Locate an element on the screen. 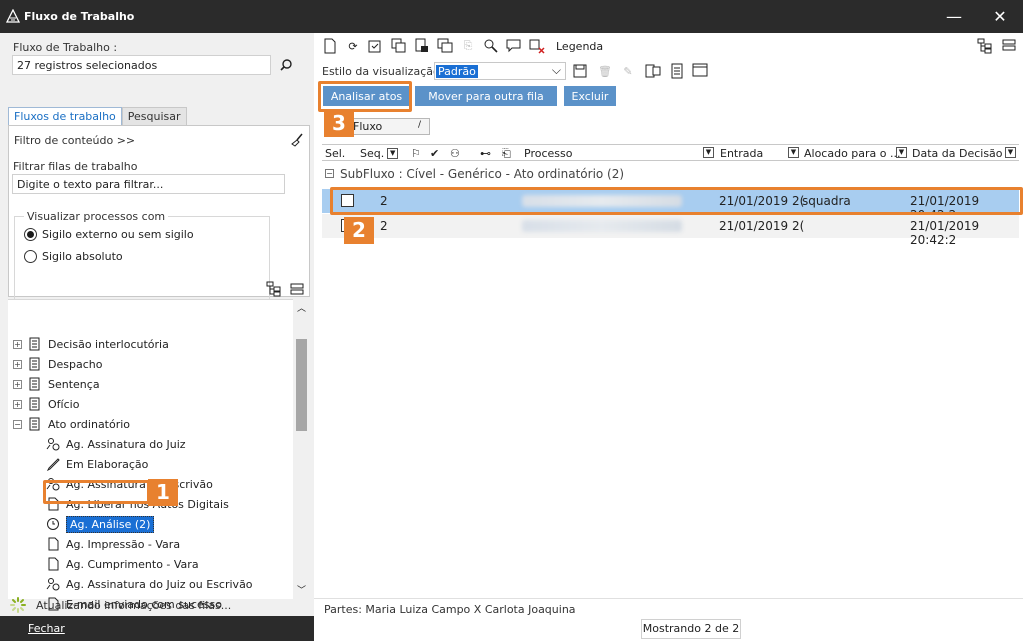 The width and height of the screenshot is (1023, 641). col-entry: Entrada is located at coordinates (741, 153).